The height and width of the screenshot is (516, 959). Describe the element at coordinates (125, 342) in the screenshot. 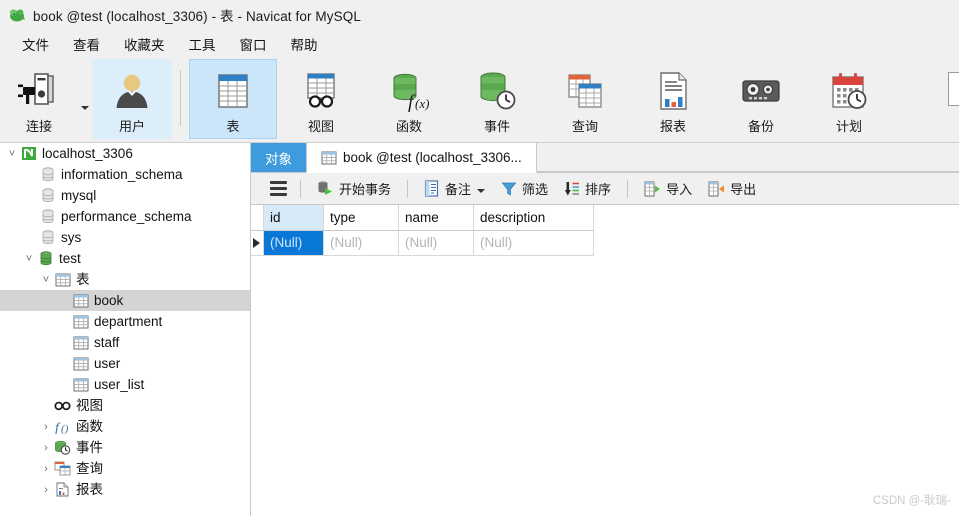

I see `tree-item-staff: staff` at that location.